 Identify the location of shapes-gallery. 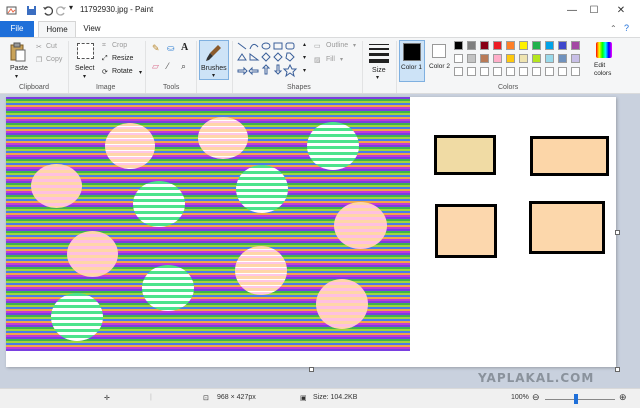
(269, 61).